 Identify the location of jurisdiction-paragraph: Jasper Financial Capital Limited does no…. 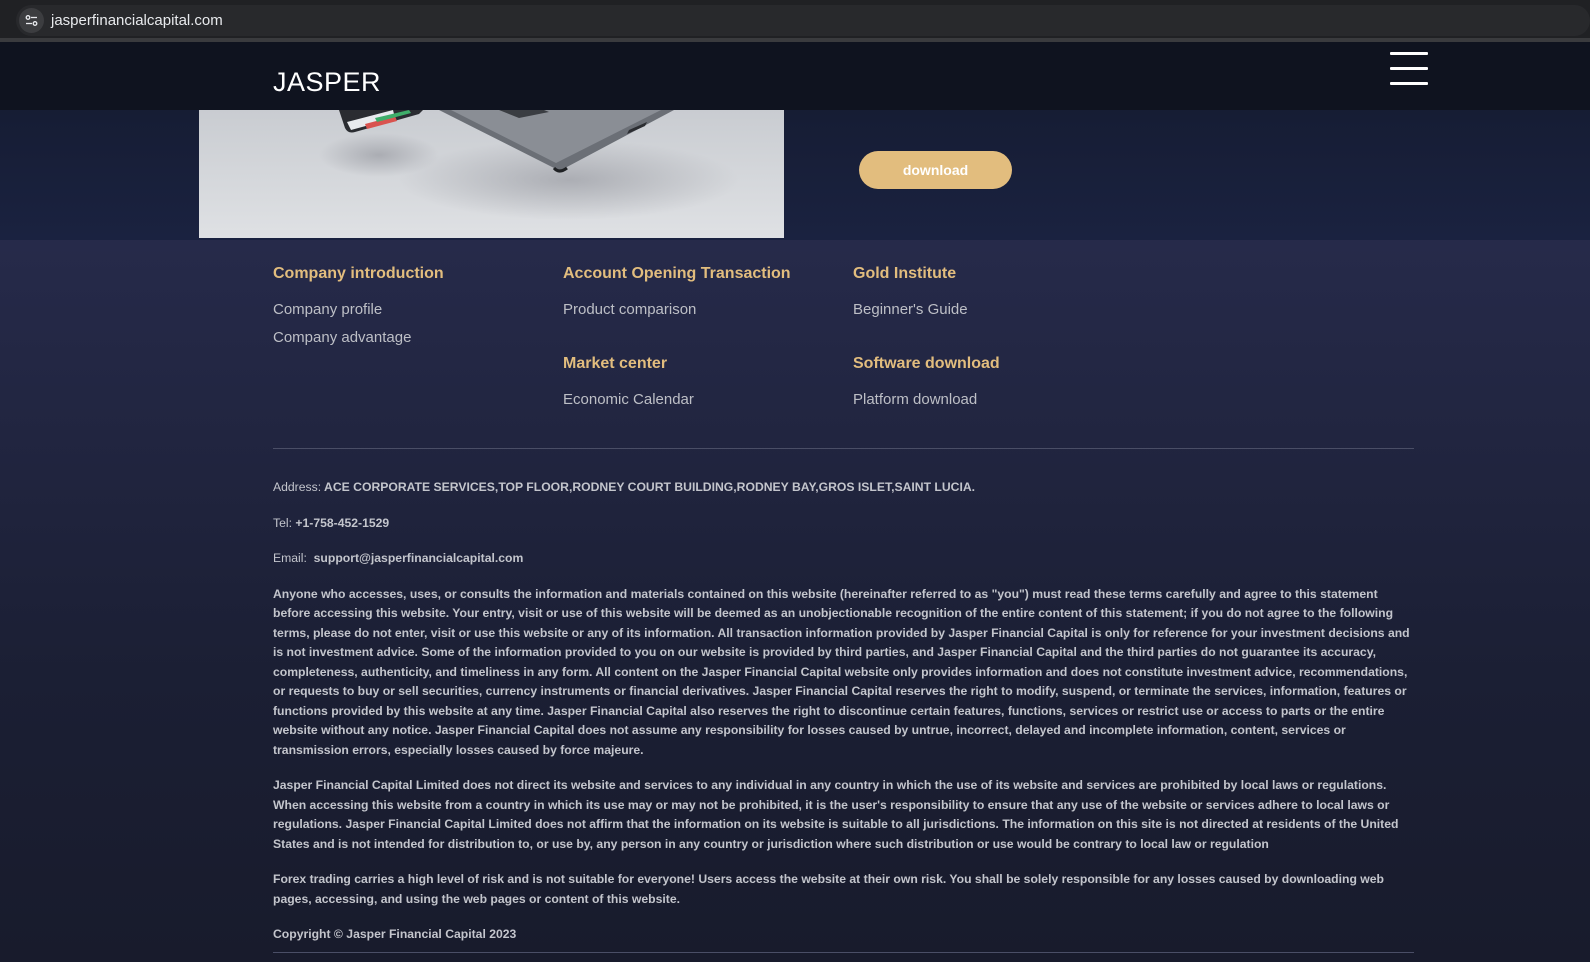
(836, 814).